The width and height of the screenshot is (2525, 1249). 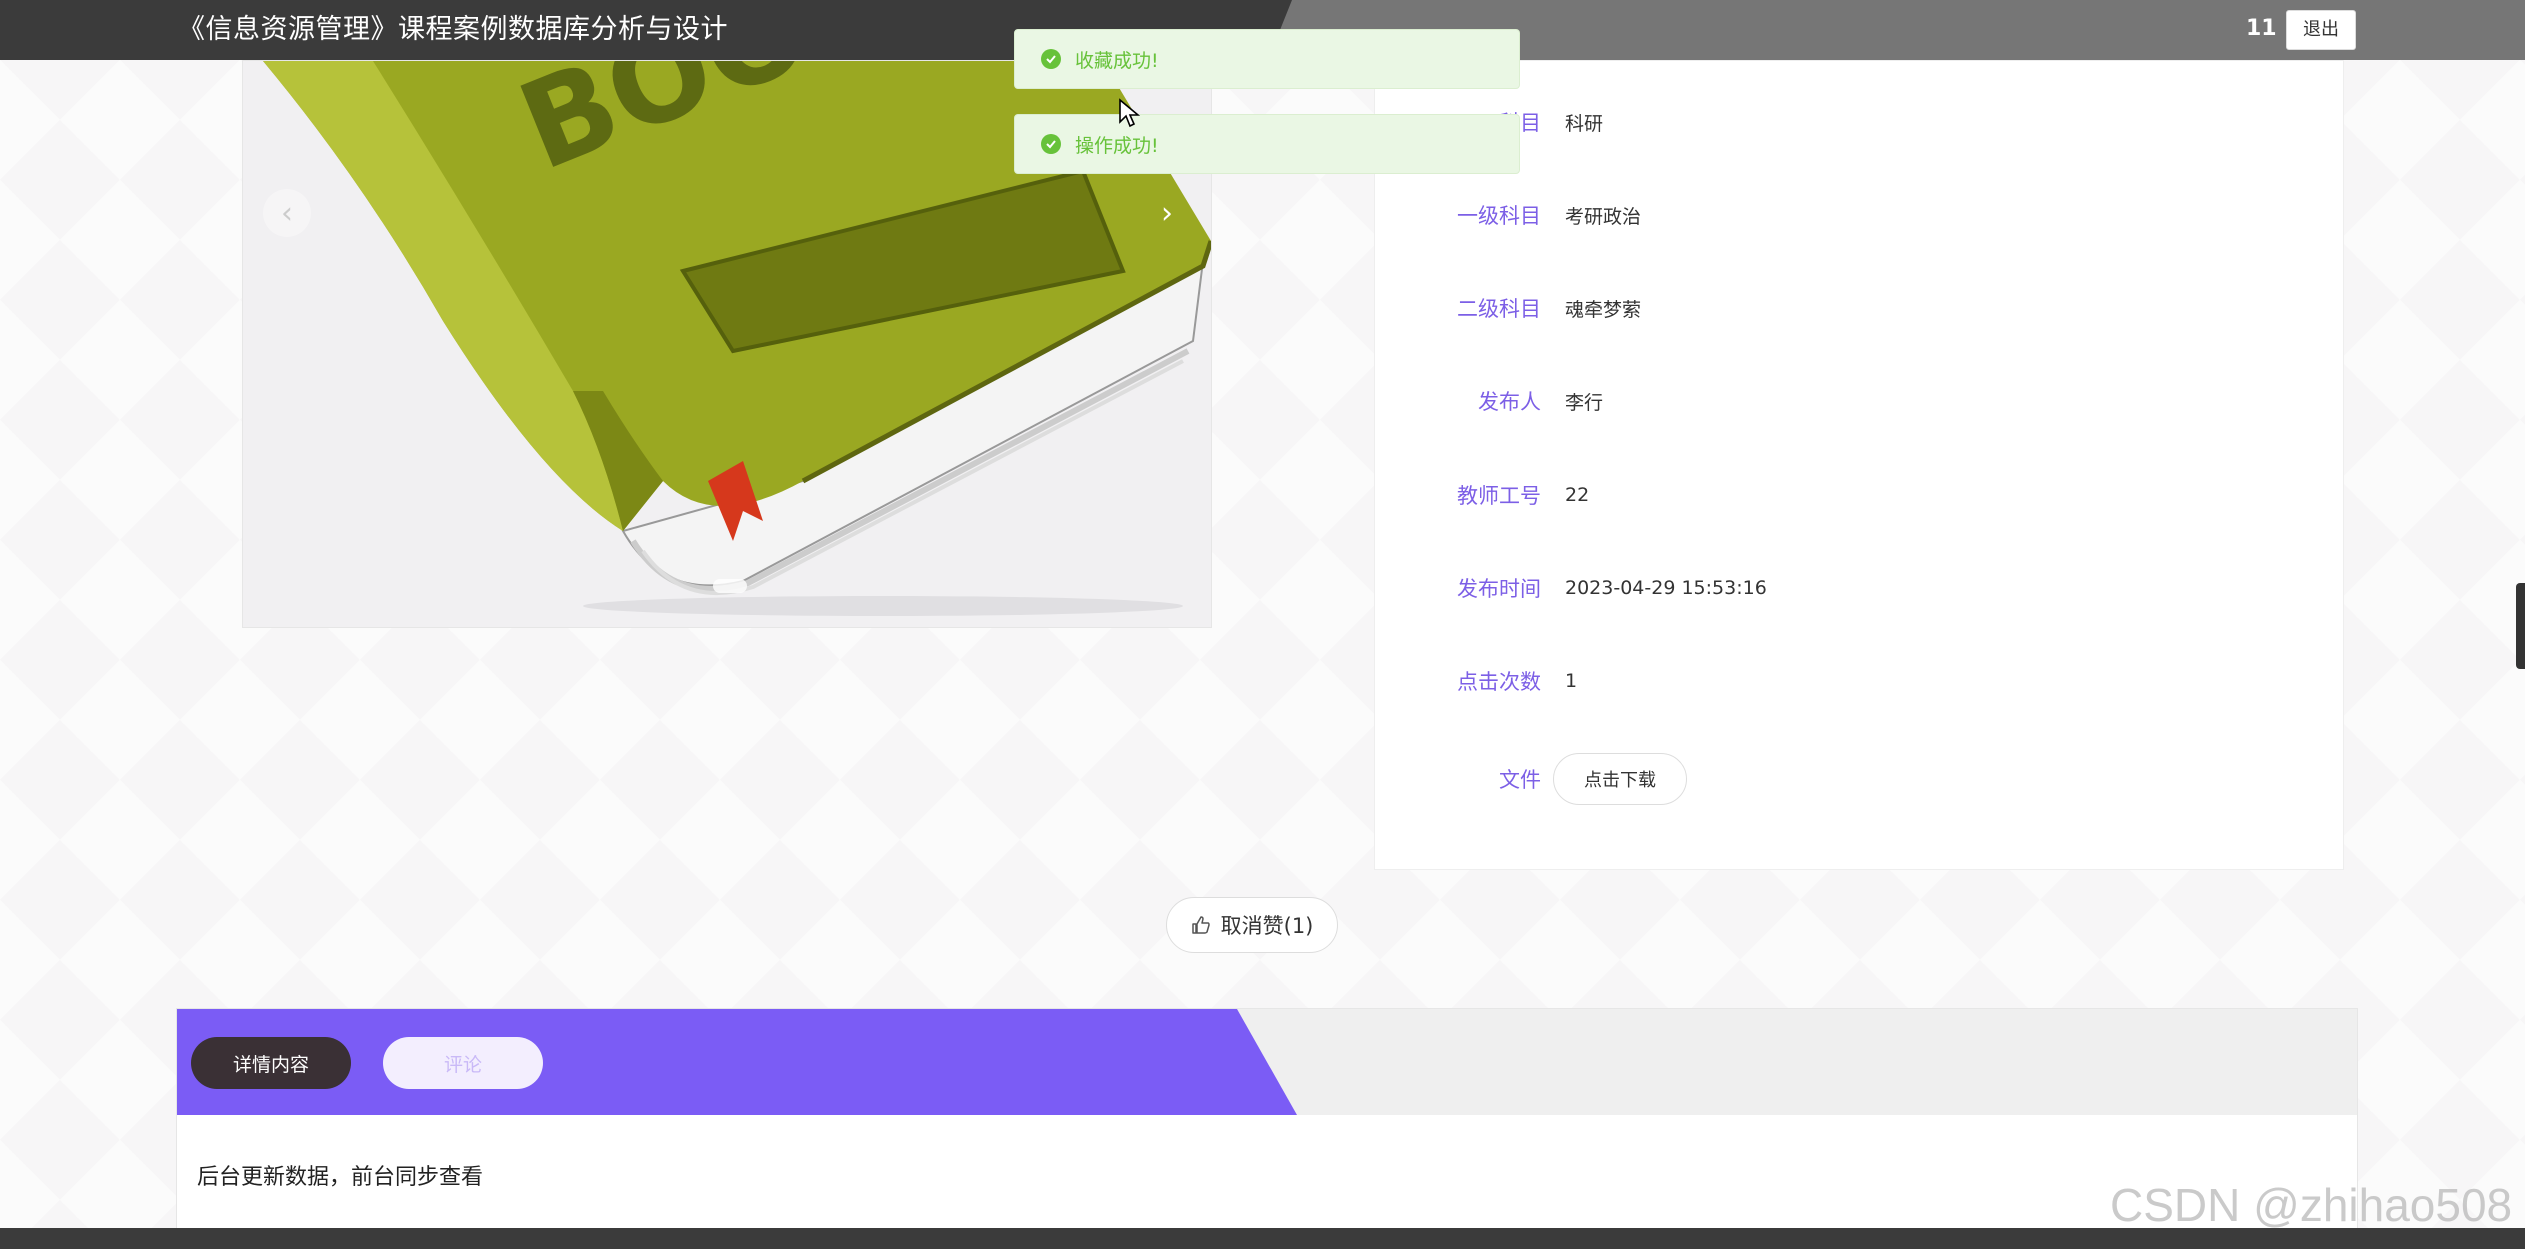 I want to click on info-label: 教师工号, so click(x=1499, y=496).